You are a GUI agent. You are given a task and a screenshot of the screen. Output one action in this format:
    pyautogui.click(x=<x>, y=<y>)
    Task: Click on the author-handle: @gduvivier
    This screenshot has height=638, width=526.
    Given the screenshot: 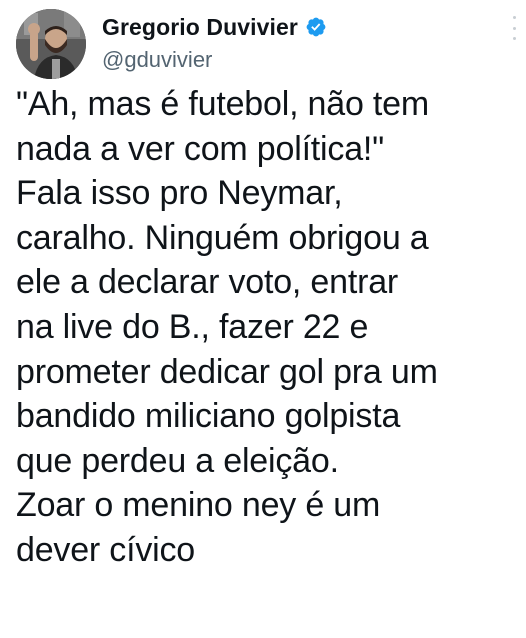 What is the action you would take?
    pyautogui.click(x=157, y=60)
    